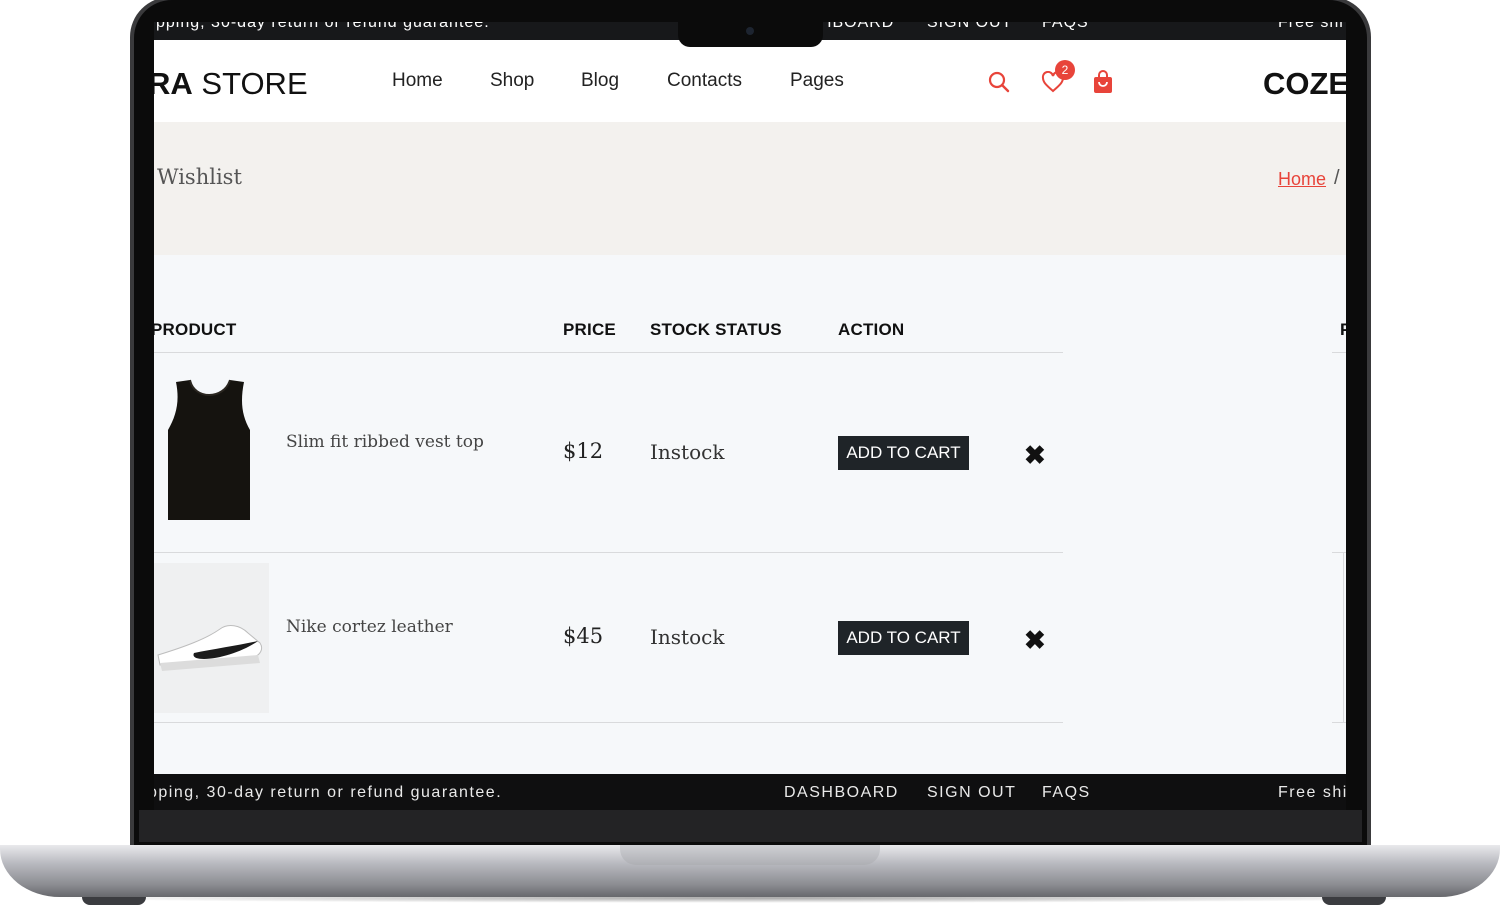 This screenshot has width=1500, height=907. I want to click on topbar-link-faqs: FAQS, so click(1065, 27).